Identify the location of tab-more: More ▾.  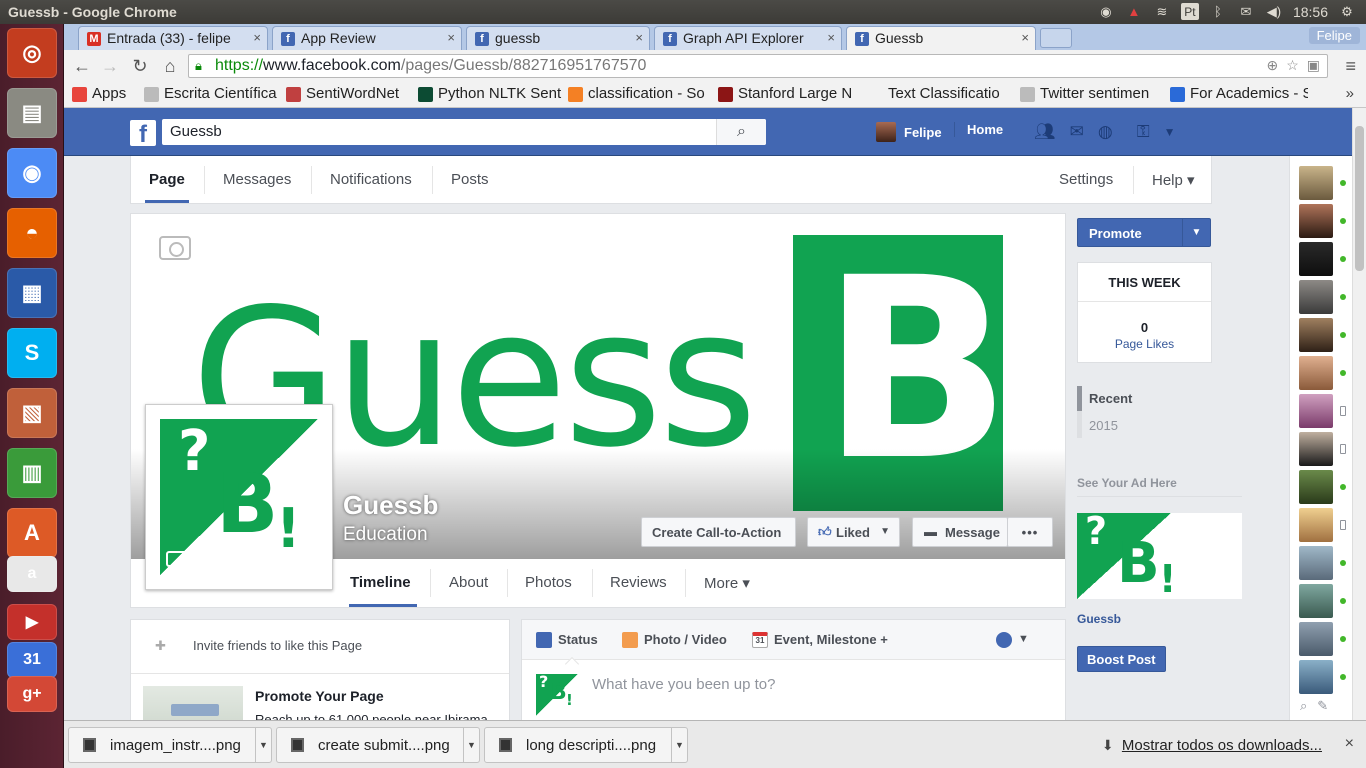
(727, 583).